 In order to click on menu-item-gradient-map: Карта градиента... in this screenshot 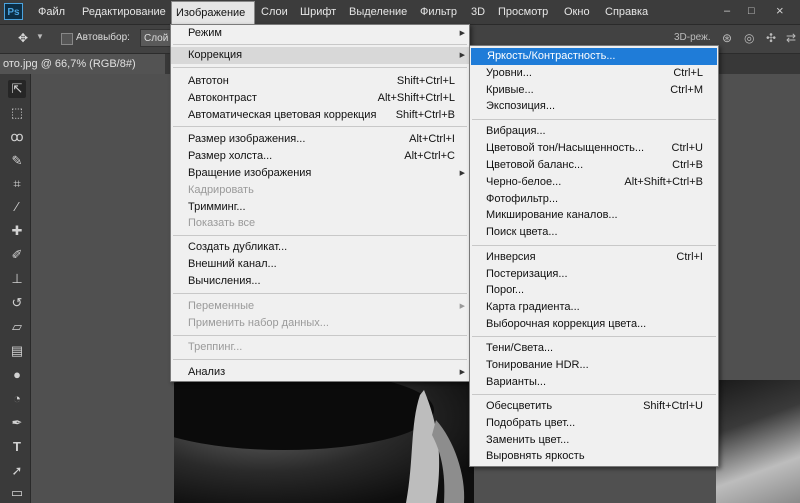, I will do `click(594, 307)`.